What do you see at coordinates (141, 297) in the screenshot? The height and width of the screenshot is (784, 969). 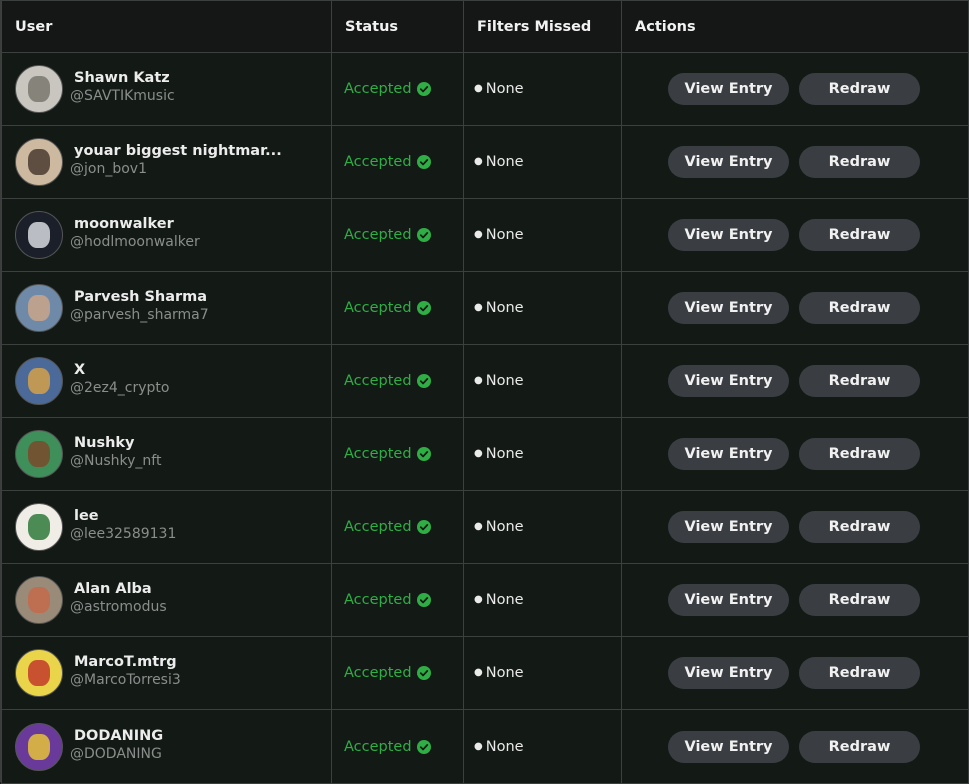 I see `user-display-name: Parvesh Sharma` at bounding box center [141, 297].